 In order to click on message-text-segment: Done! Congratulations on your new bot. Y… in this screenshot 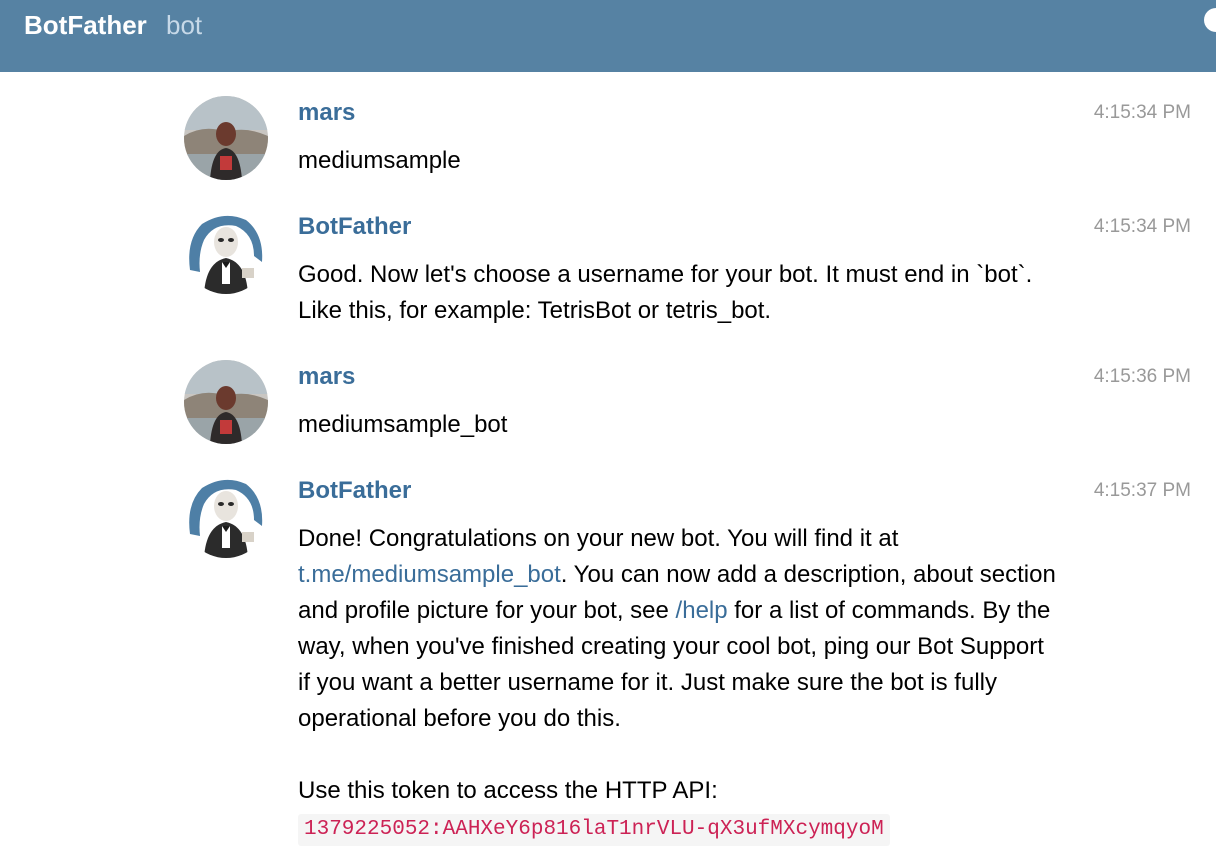, I will do `click(598, 538)`.